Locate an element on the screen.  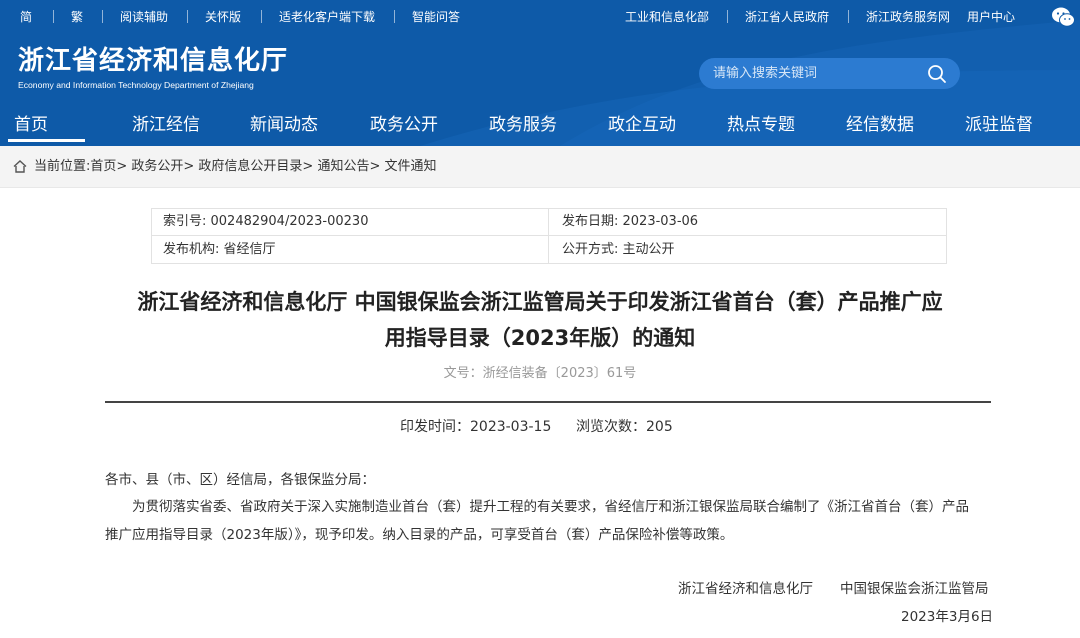
index-number: 索引号: 002482904/2023-00230 is located at coordinates (266, 221).